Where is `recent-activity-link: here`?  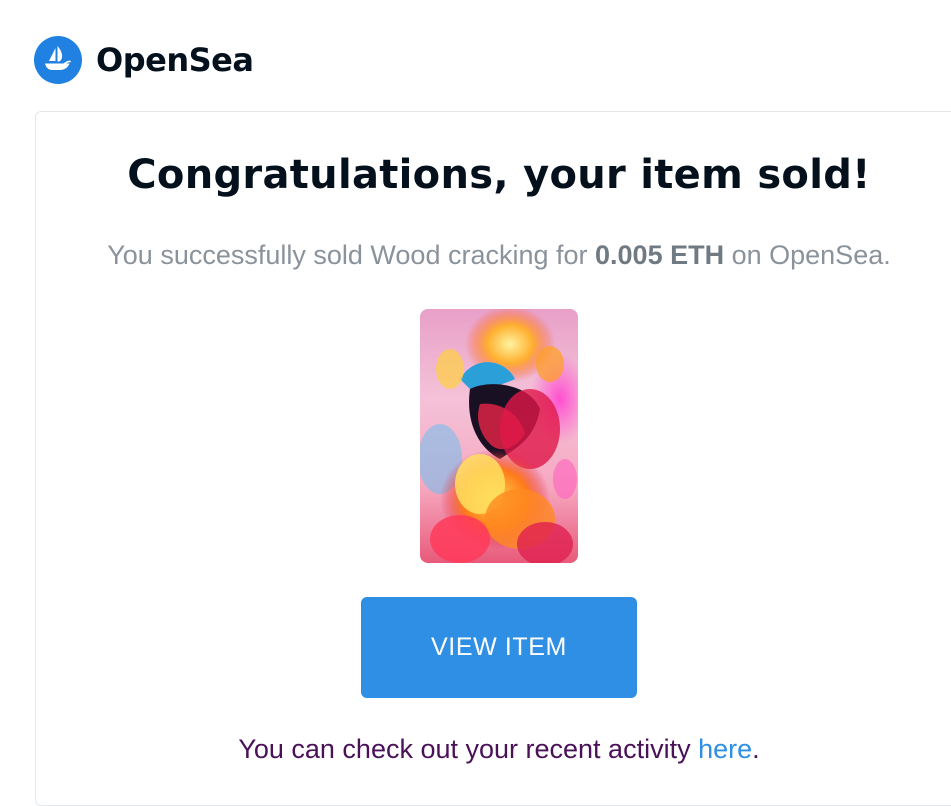
recent-activity-link: here is located at coordinates (725, 749).